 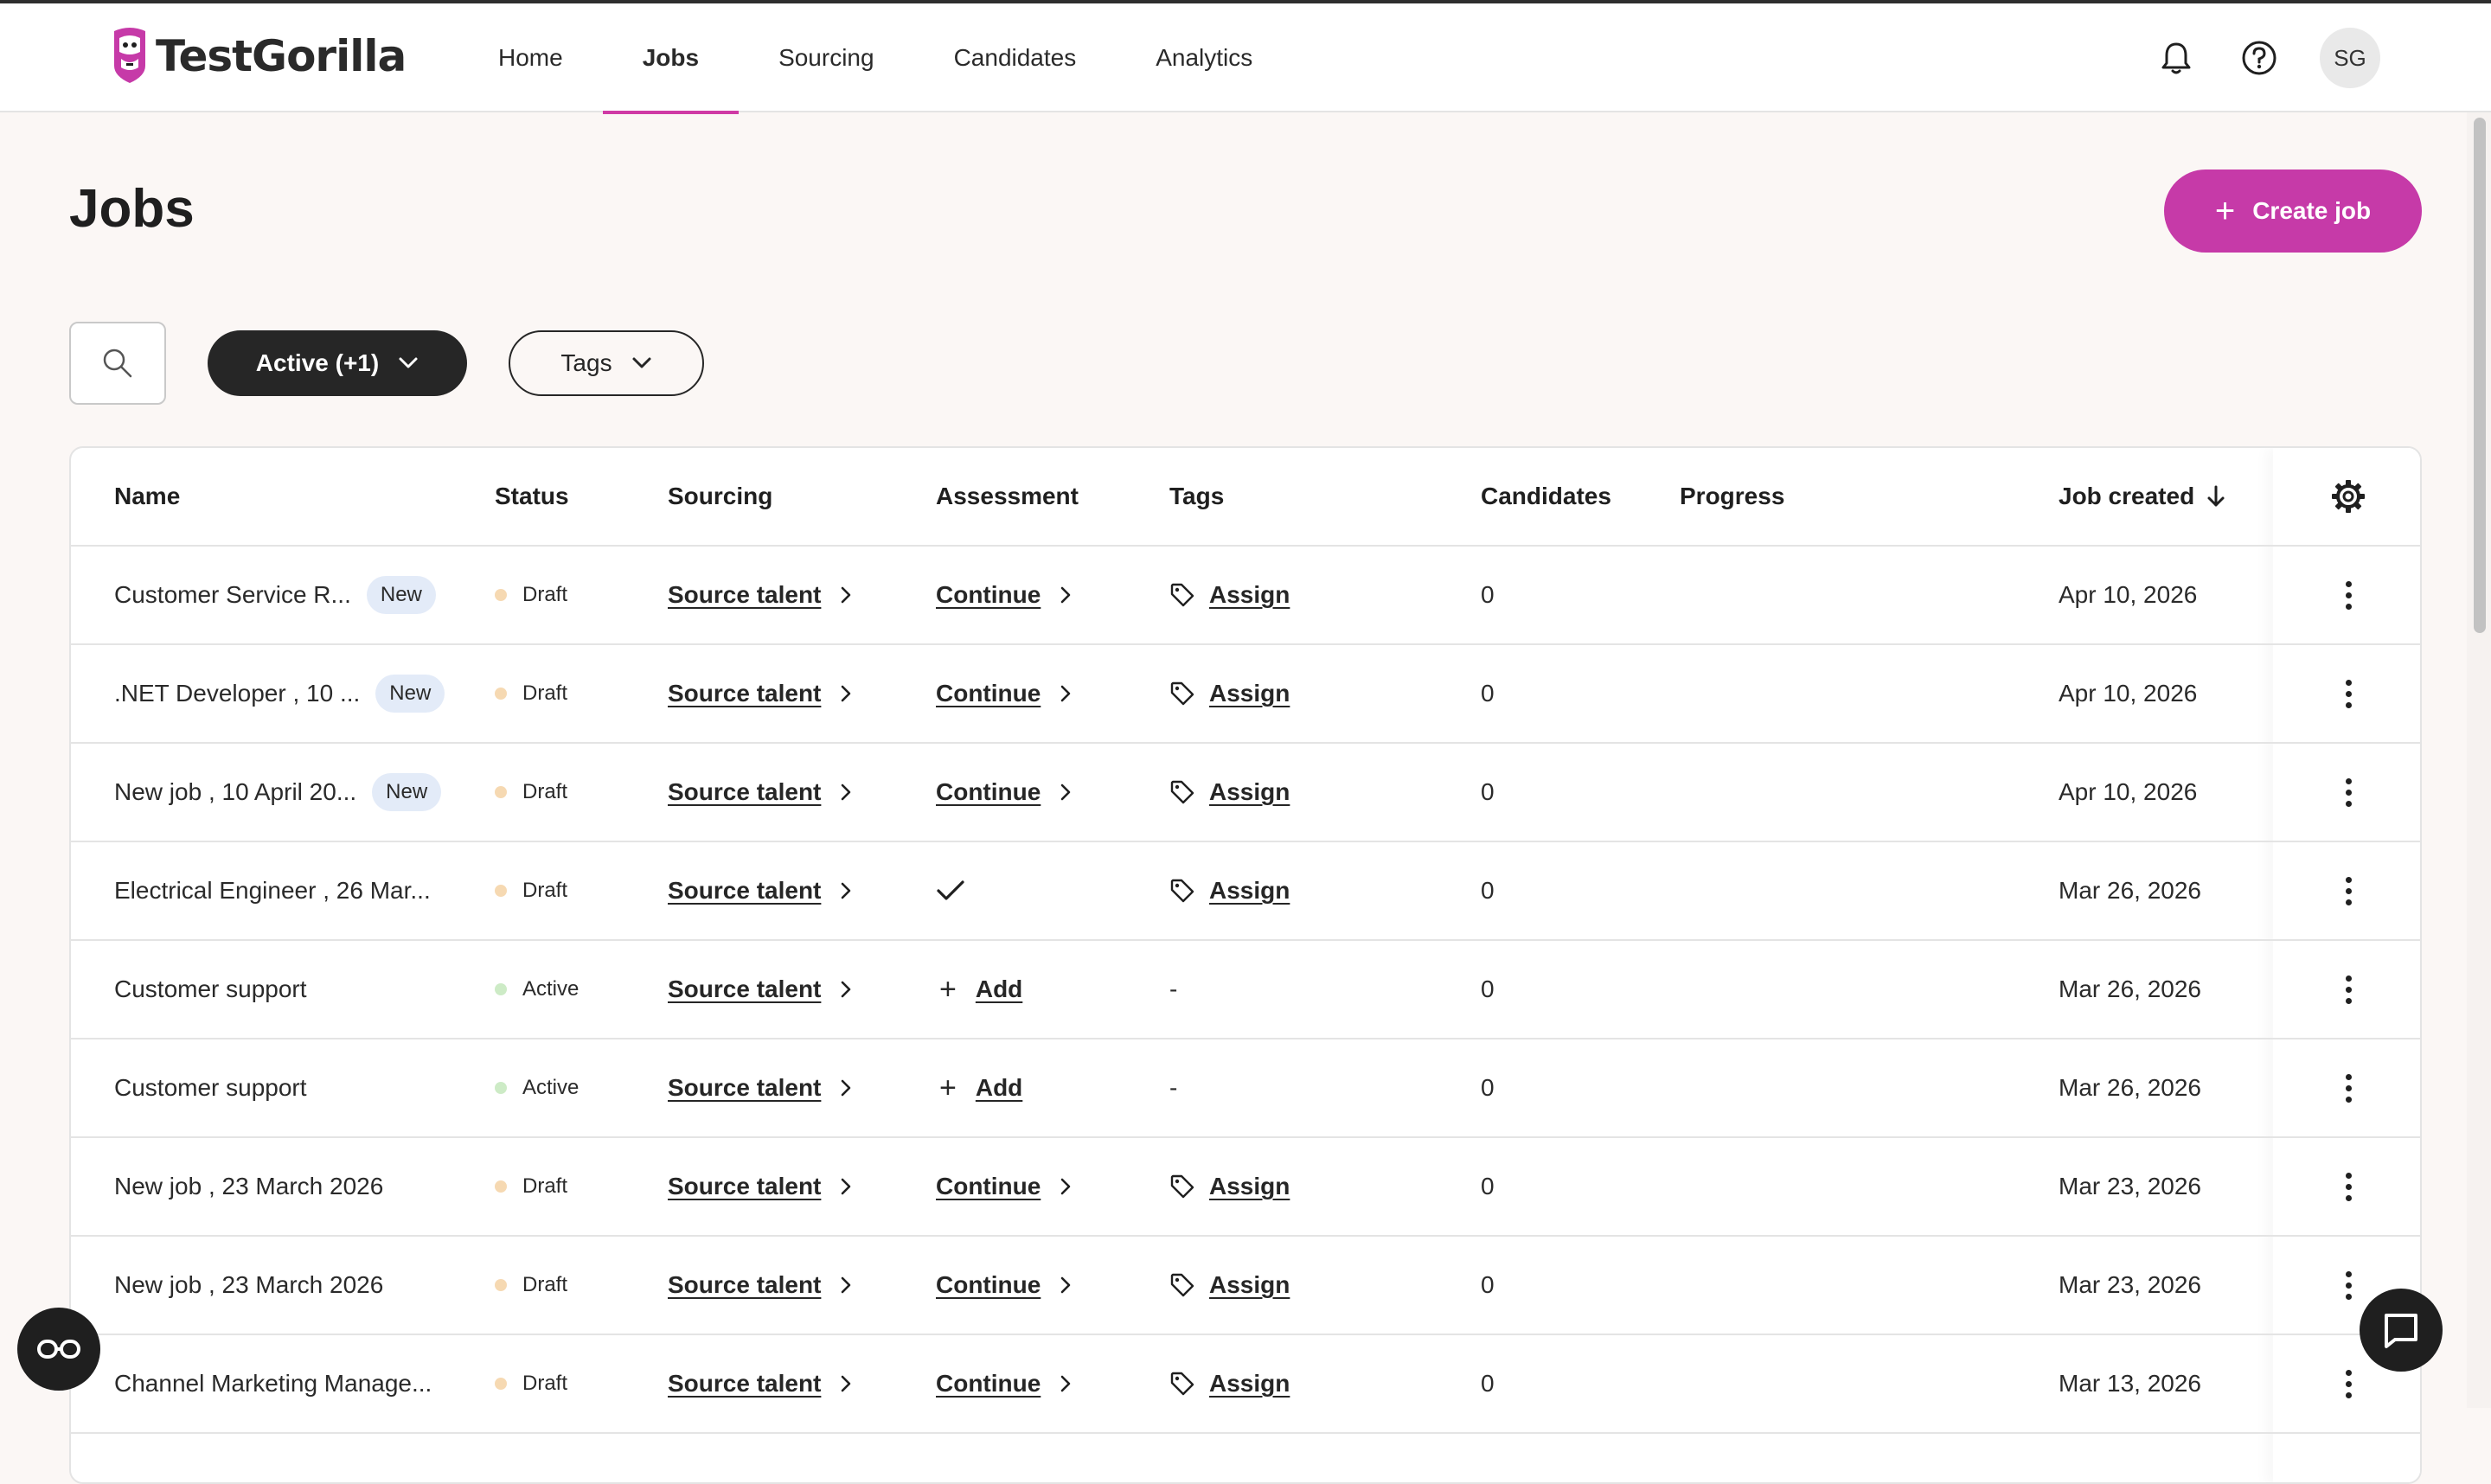 What do you see at coordinates (2259, 58) in the screenshot?
I see `help-circle-icon` at bounding box center [2259, 58].